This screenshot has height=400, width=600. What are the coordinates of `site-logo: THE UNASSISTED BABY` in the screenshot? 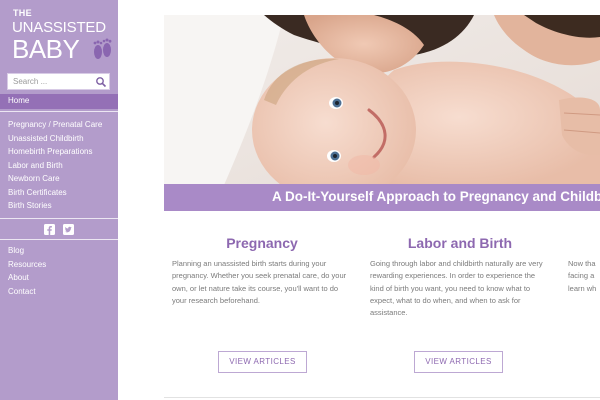 It's located at (62, 36).